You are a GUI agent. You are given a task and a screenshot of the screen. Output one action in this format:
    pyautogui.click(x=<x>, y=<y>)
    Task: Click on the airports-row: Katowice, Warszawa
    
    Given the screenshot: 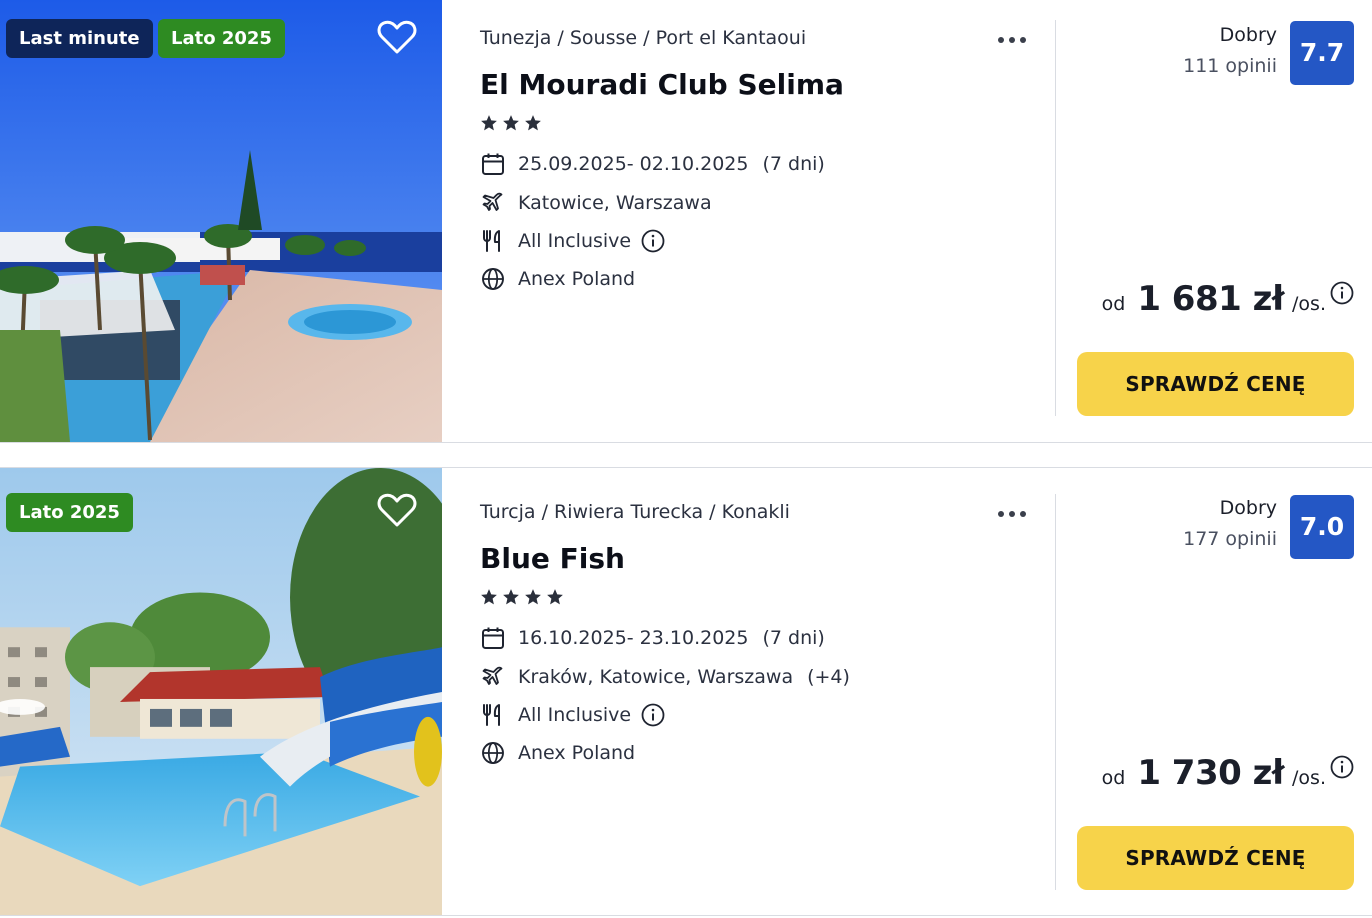 What is the action you would take?
    pyautogui.click(x=596, y=203)
    